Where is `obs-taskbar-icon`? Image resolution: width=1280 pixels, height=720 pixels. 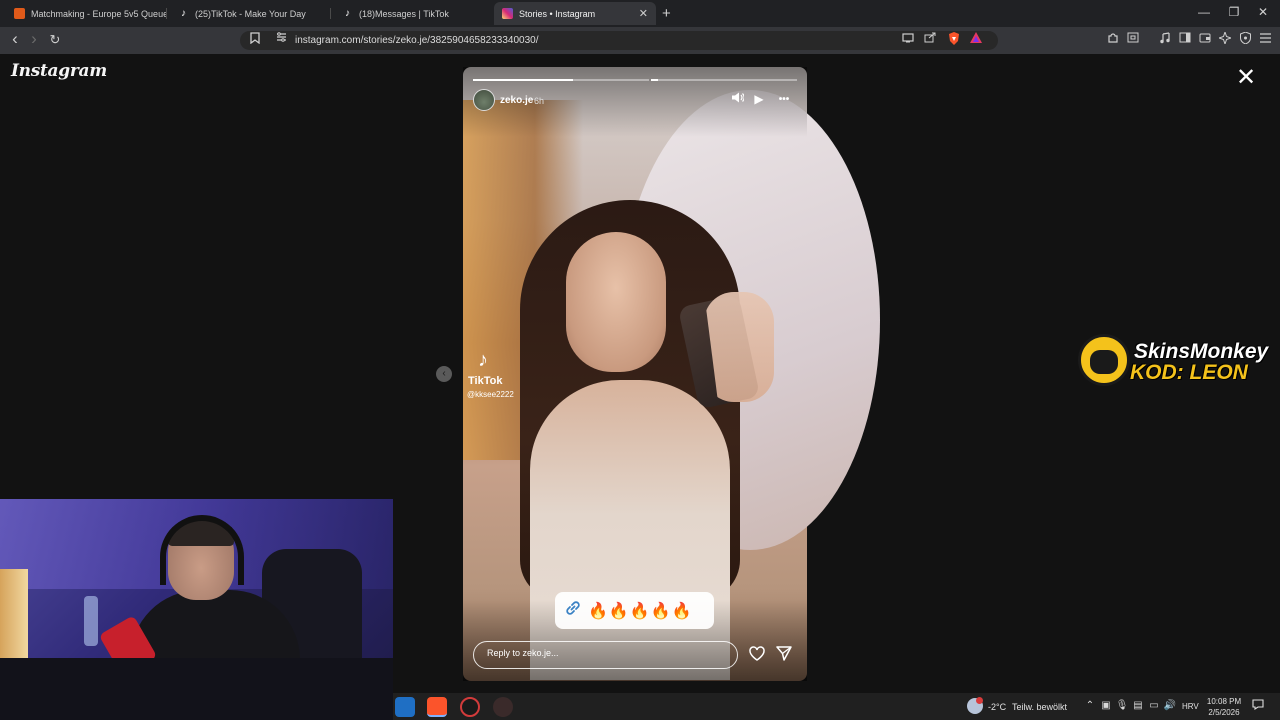
obs-taskbar-icon is located at coordinates (470, 707).